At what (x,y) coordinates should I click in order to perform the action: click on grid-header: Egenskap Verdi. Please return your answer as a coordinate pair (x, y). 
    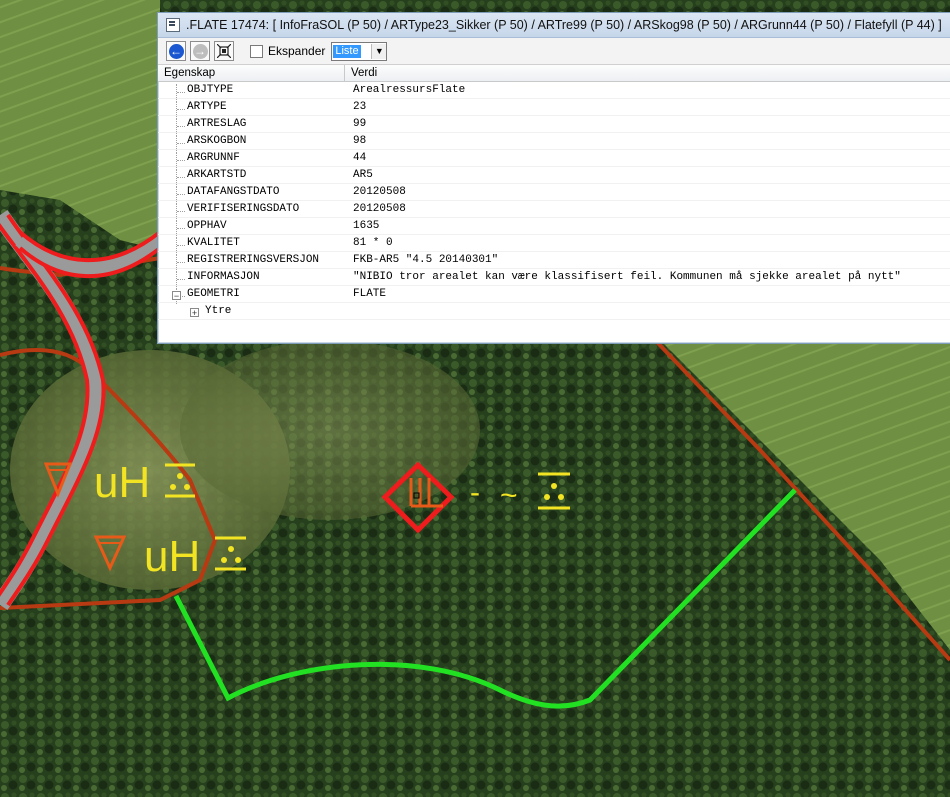
    Looking at the image, I should click on (554, 73).